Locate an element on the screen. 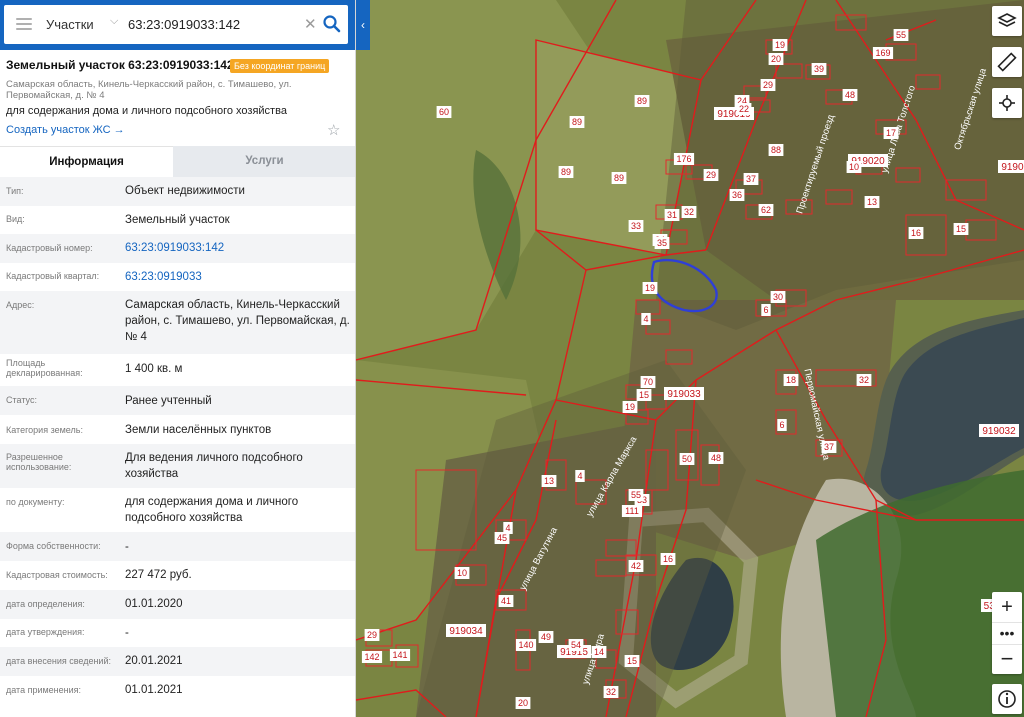  svg-text: 60 is located at coordinates (444, 112).